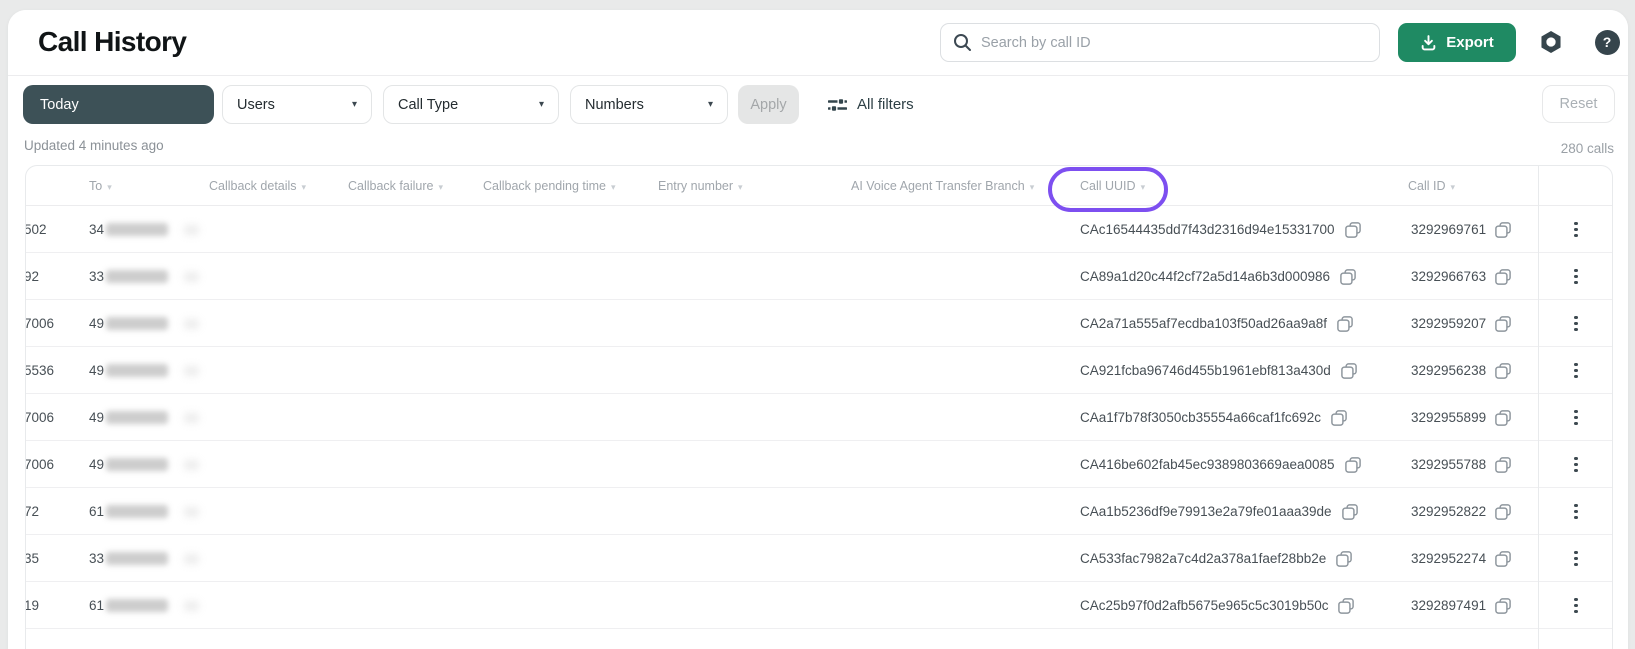  I want to click on call-id-cell: 3292897491, so click(1461, 605).